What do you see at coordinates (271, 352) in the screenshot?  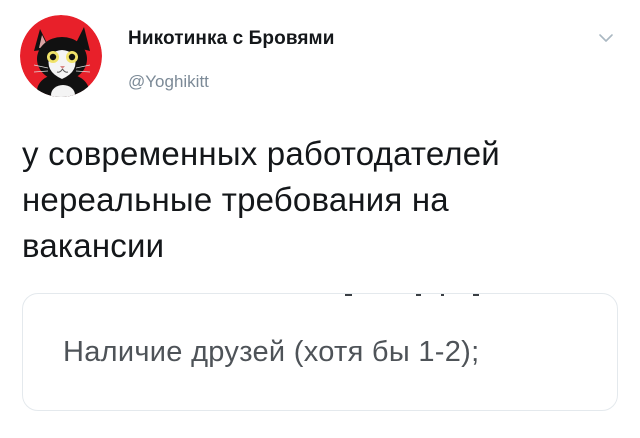 I see `quoted-card-text: Наличие друзей (хотя бы 1-2);` at bounding box center [271, 352].